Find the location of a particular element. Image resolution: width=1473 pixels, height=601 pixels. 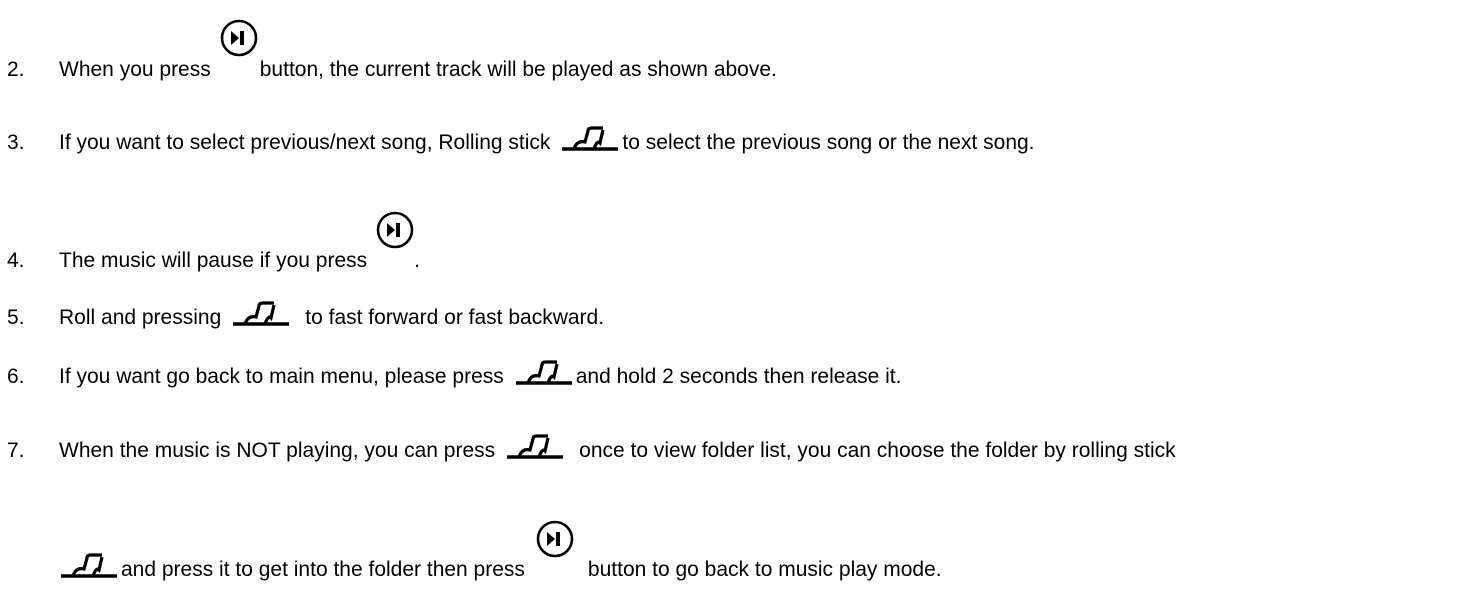

item-number: 4. is located at coordinates (16, 260).